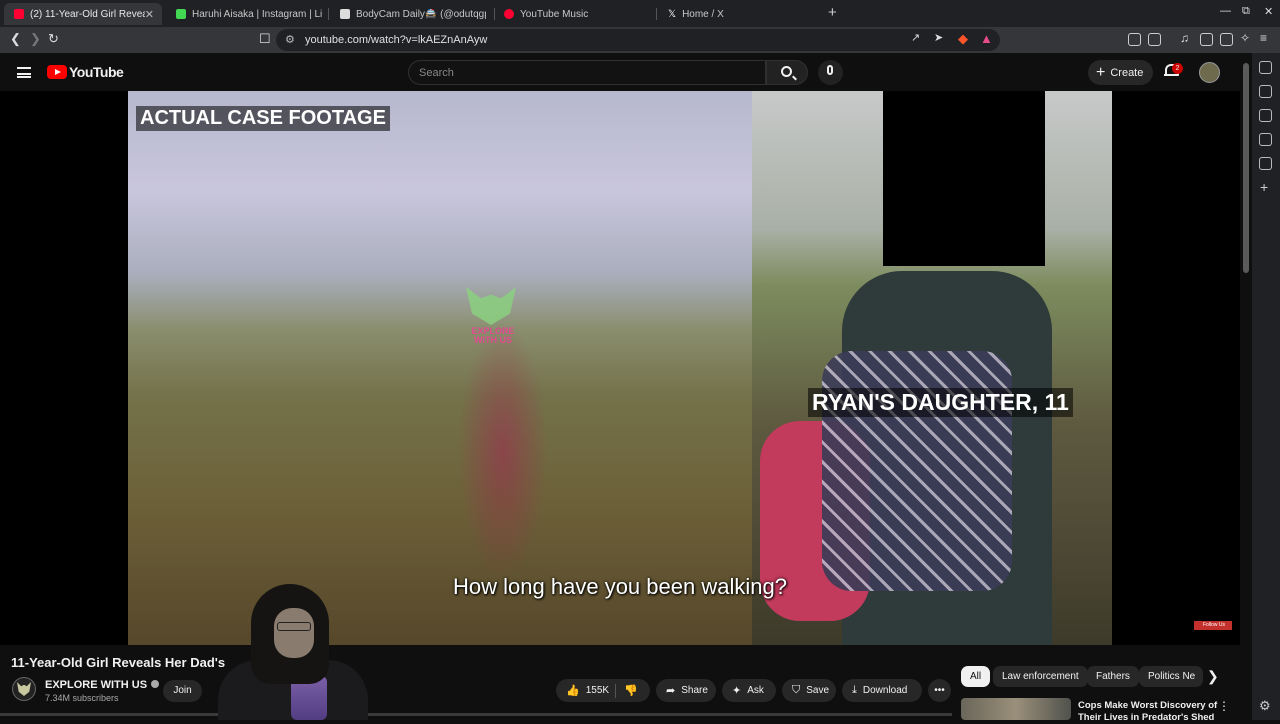 Image resolution: width=1280 pixels, height=724 pixels. What do you see at coordinates (1226, 39) in the screenshot?
I see `wallet-icon` at bounding box center [1226, 39].